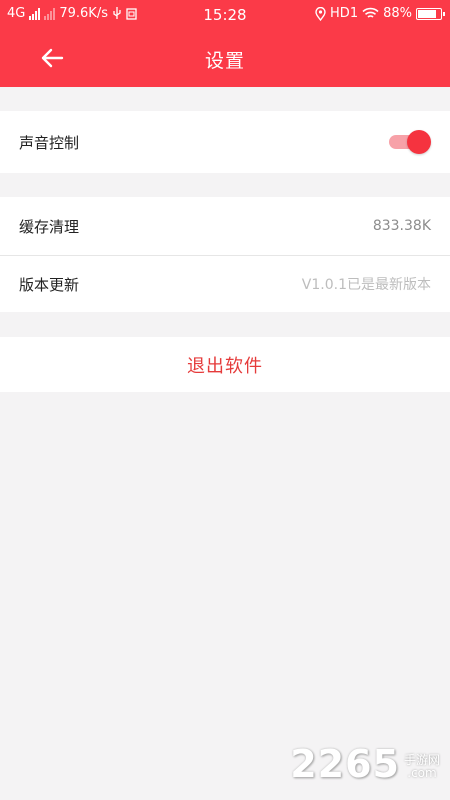 Image resolution: width=450 pixels, height=800 pixels. I want to click on sound-toggle, so click(410, 142).